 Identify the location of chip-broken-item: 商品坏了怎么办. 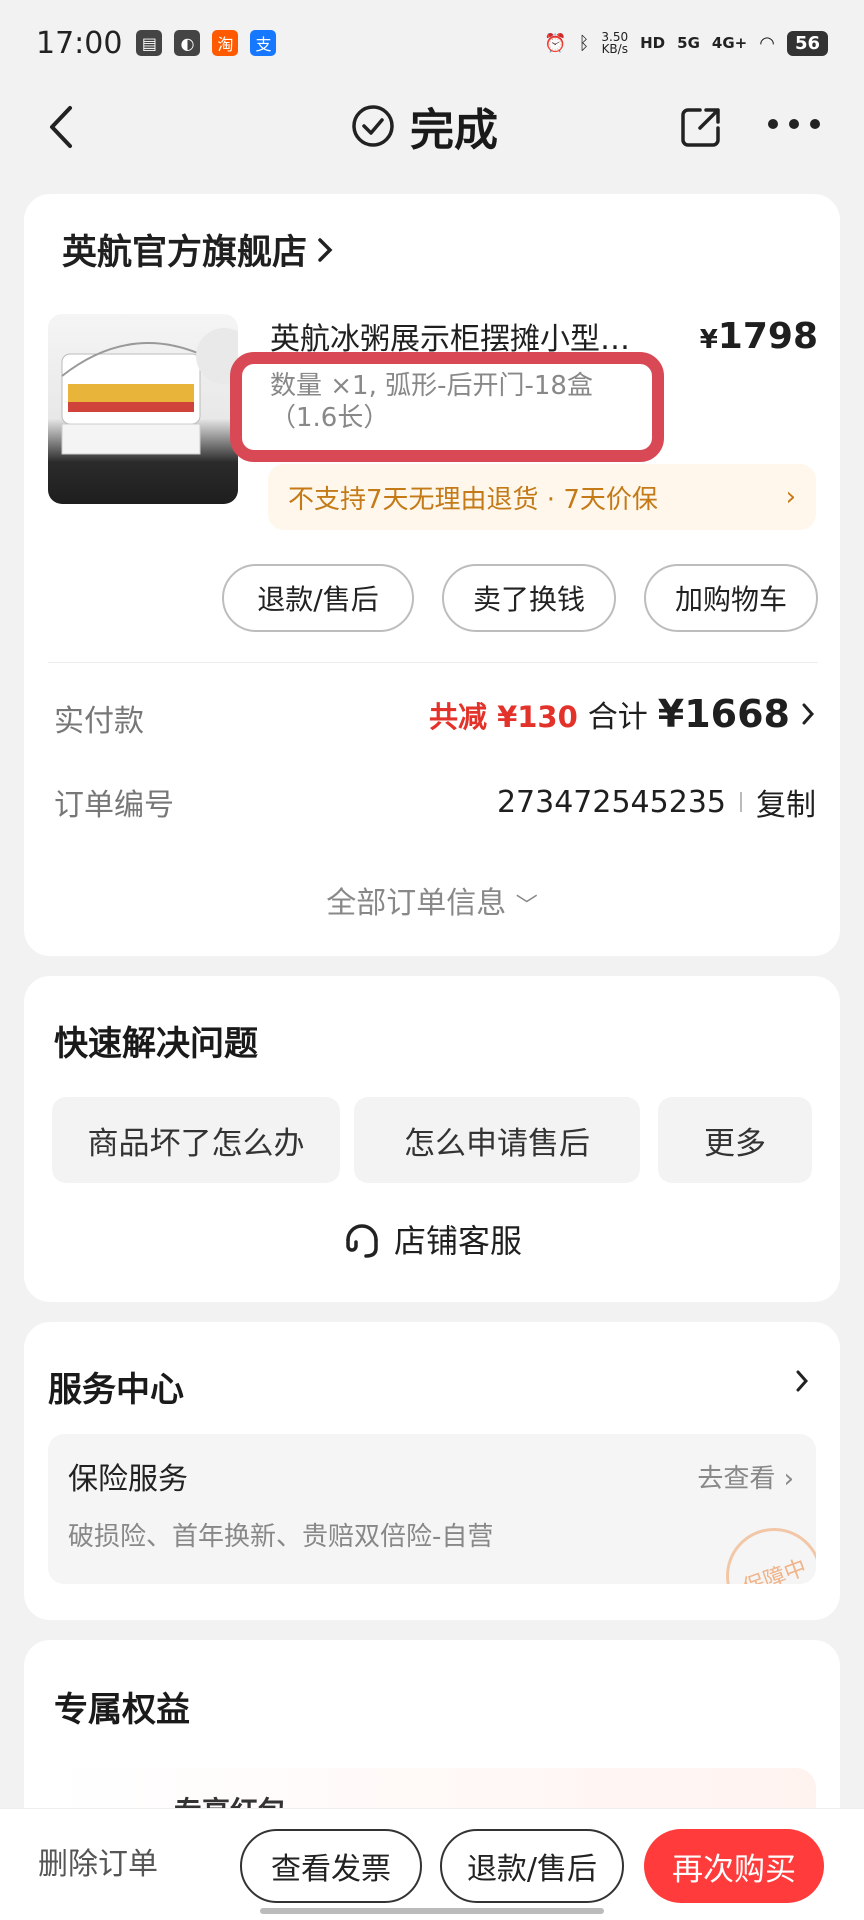
(196, 1140).